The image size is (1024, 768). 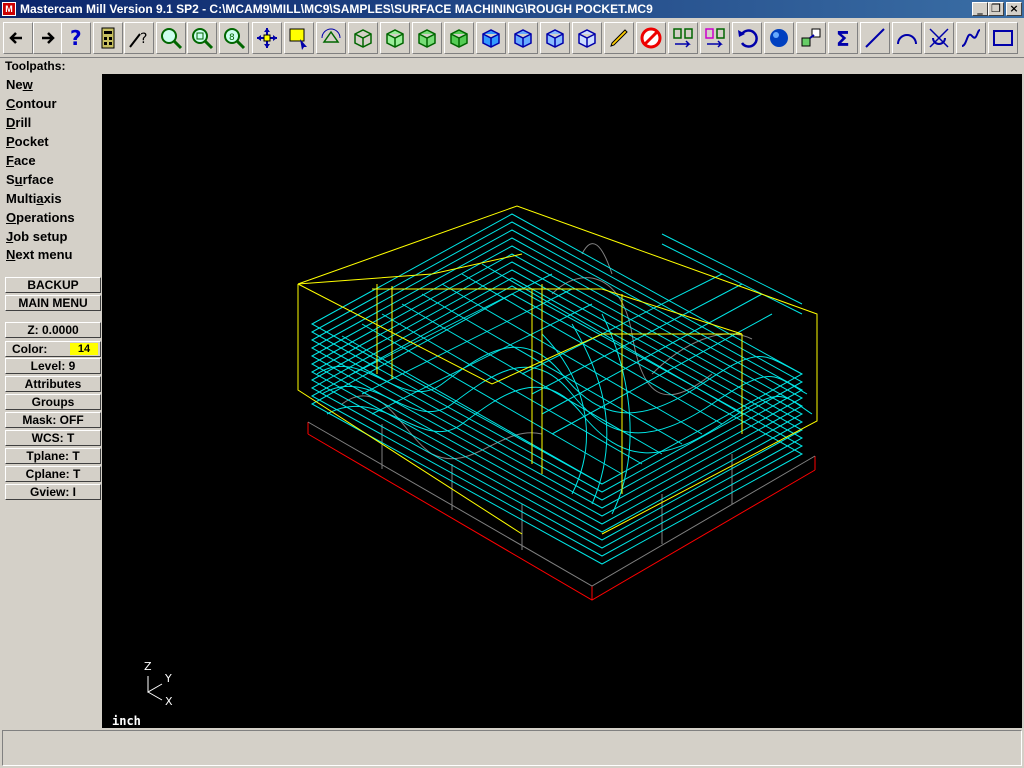 What do you see at coordinates (30, 349) in the screenshot?
I see `color-label: Color:` at bounding box center [30, 349].